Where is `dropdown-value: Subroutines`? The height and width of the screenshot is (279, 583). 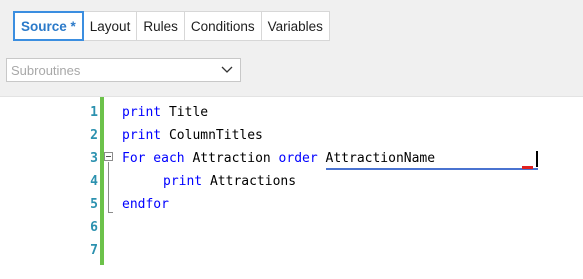
dropdown-value: Subroutines is located at coordinates (46, 70).